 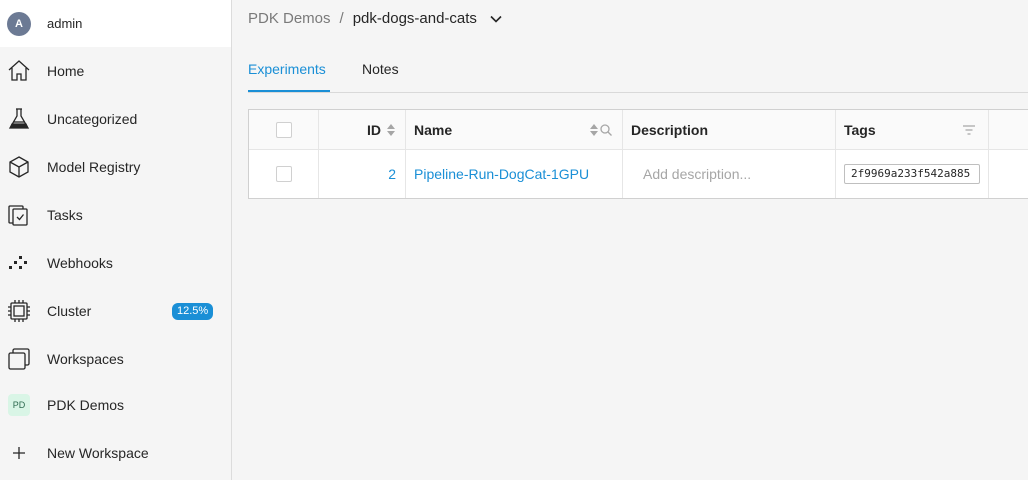 What do you see at coordinates (94, 167) in the screenshot?
I see `sidebar-item-label: Model Registry` at bounding box center [94, 167].